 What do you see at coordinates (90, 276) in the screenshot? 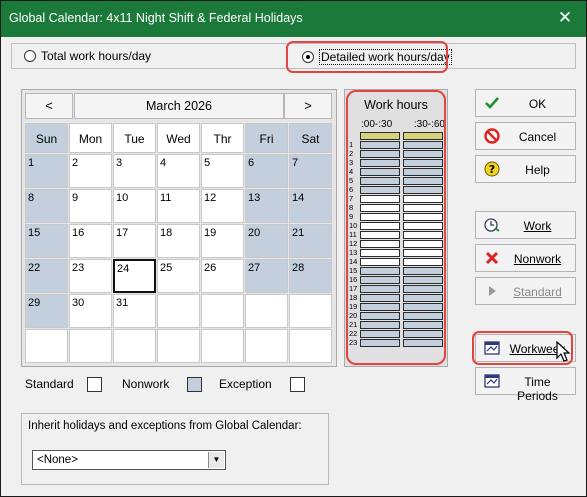
I see `day-cell: 23` at bounding box center [90, 276].